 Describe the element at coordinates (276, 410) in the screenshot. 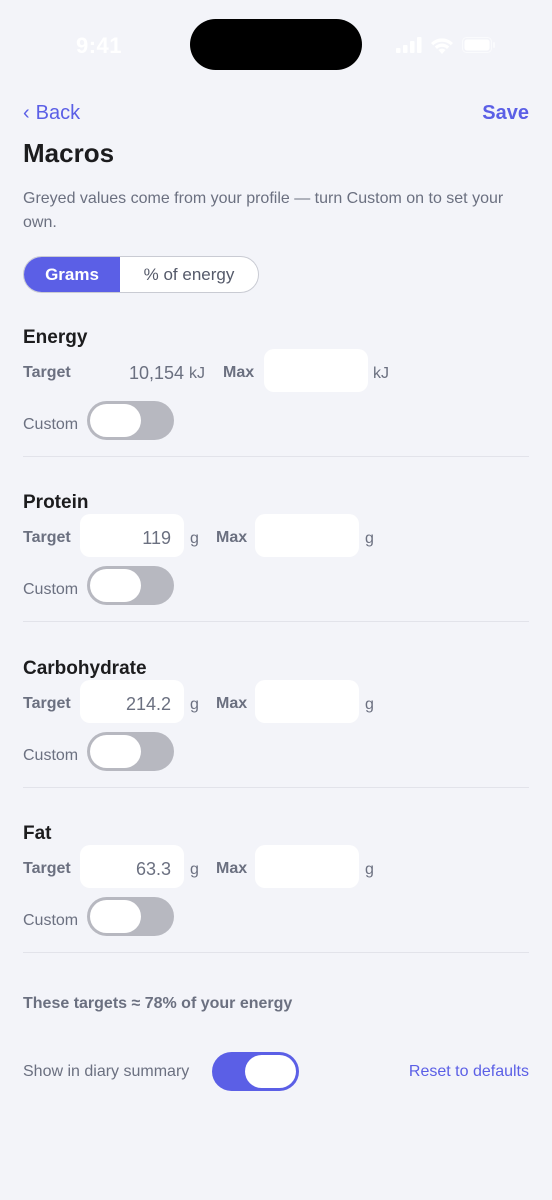

I see `macro-section-energy: Energy Target 10,154 kJ Max kJ Custom` at that location.